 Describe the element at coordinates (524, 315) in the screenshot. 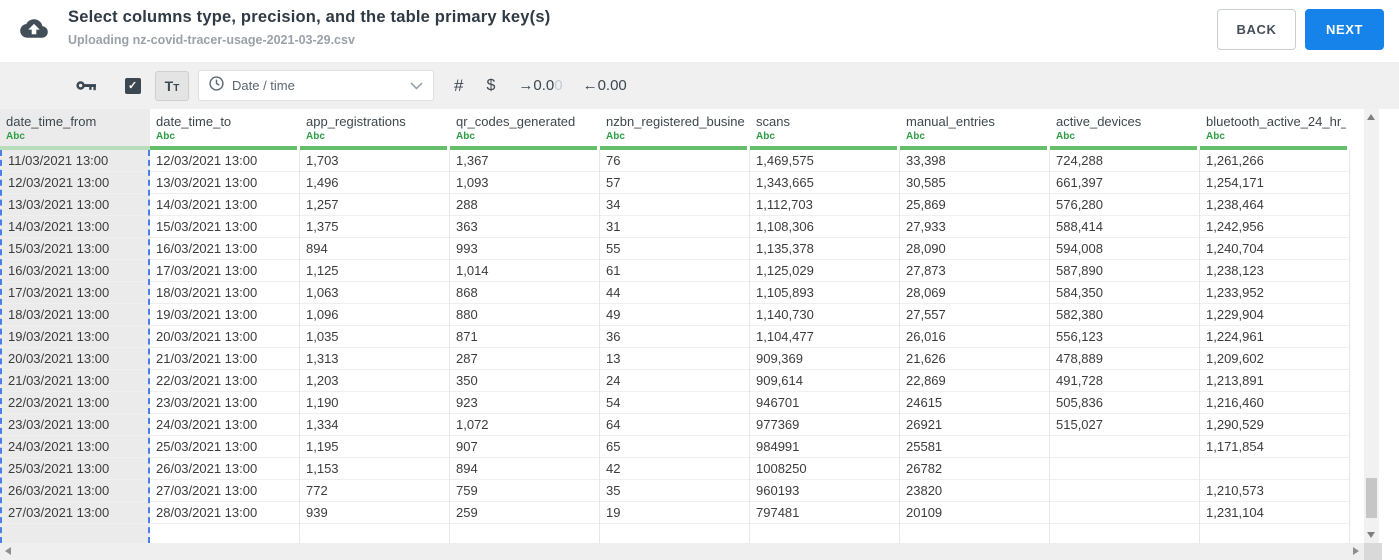

I see `table-cell: 880` at that location.